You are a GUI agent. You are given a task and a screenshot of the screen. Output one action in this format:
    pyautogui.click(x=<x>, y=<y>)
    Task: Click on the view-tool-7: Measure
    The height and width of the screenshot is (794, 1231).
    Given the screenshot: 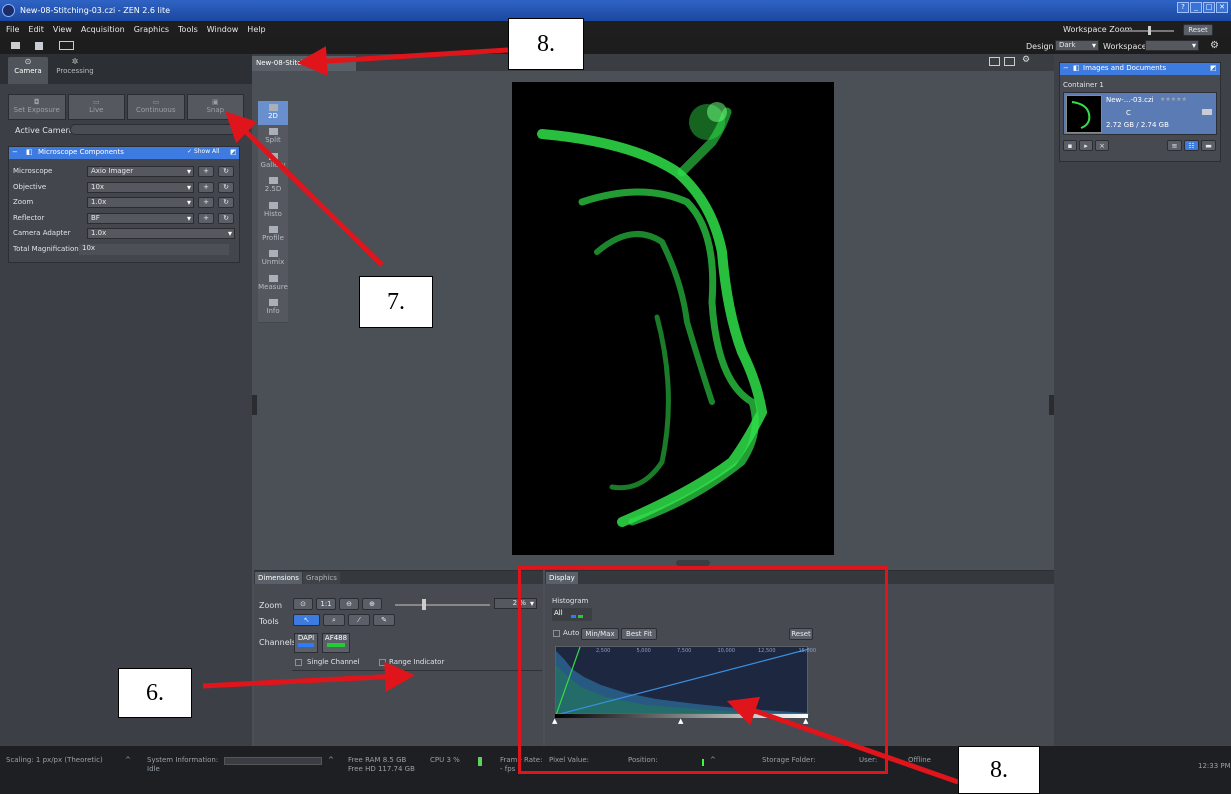 What is the action you would take?
    pyautogui.click(x=273, y=285)
    